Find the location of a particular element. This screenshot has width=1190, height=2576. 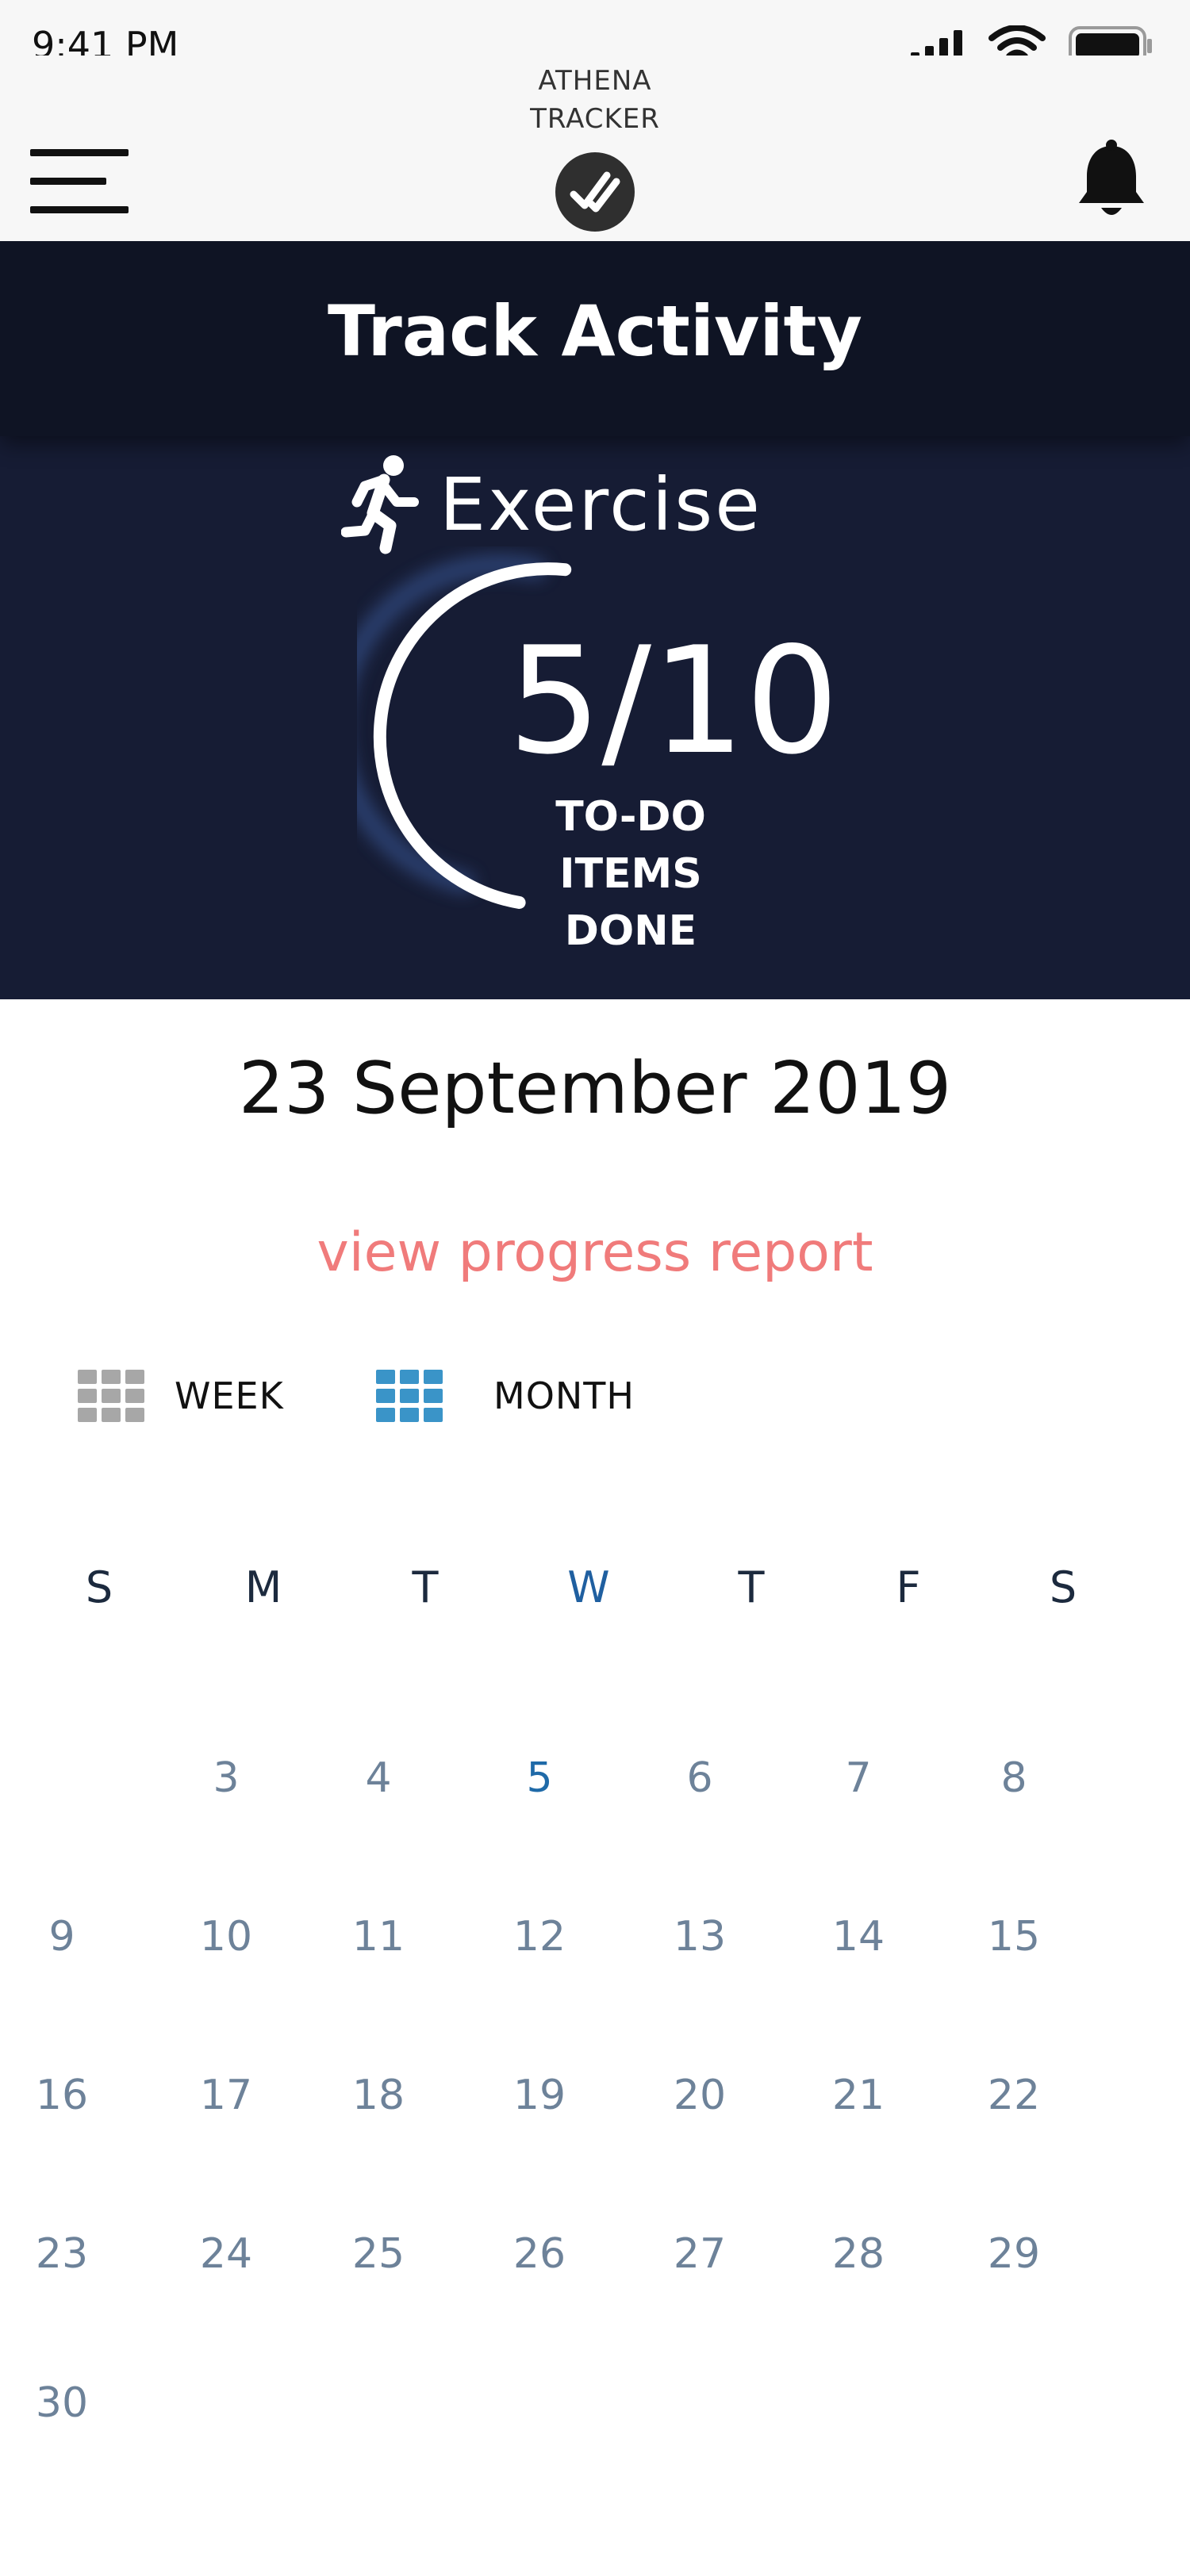

calendar-day: 23 is located at coordinates (61, 2254).